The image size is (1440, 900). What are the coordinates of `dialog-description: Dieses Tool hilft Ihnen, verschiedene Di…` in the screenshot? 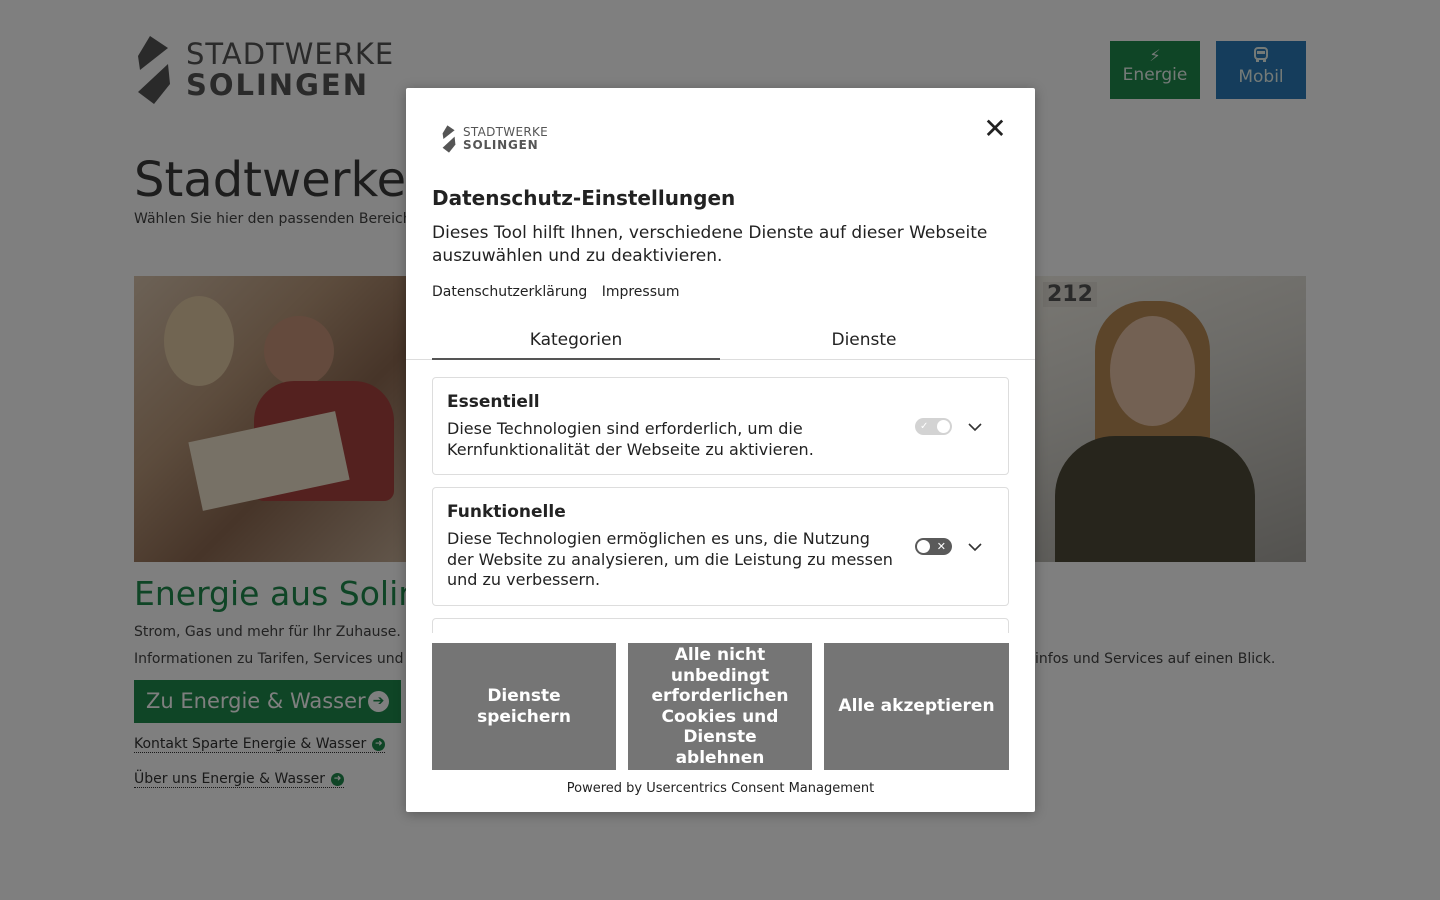 It's located at (710, 244).